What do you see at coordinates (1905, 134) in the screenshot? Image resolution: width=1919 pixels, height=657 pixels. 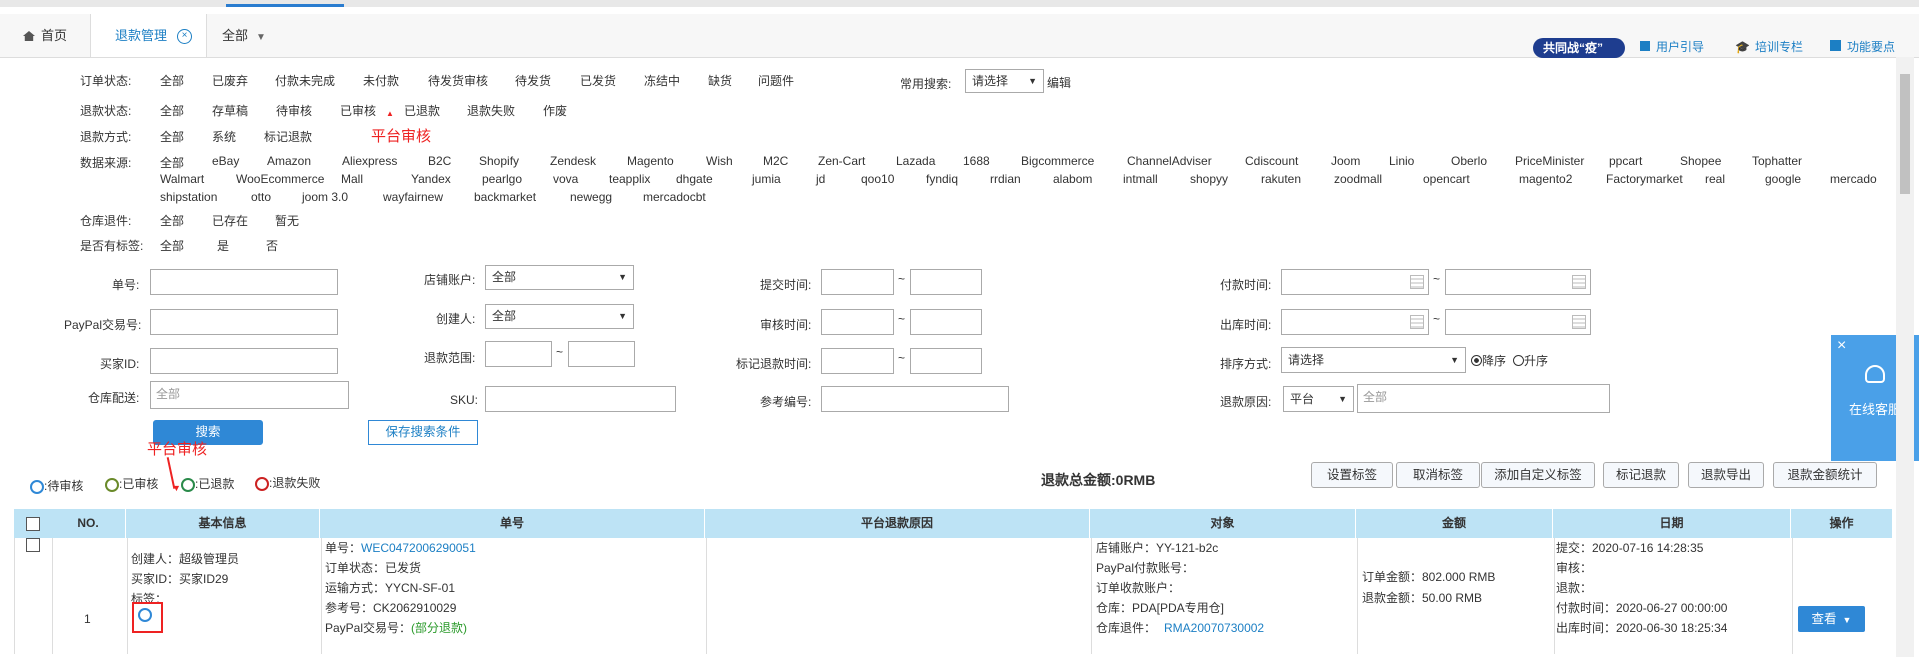 I see `scrollbar-thumb` at bounding box center [1905, 134].